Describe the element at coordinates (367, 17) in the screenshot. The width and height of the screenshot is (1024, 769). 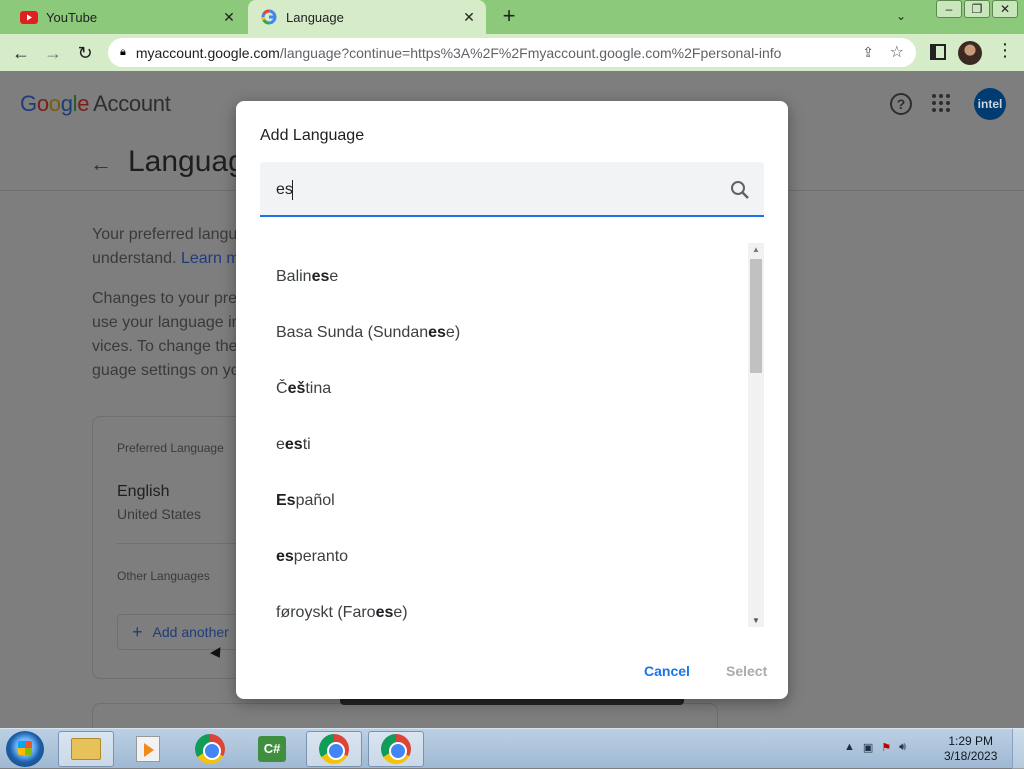
I see `tab-language: Language ✕` at that location.